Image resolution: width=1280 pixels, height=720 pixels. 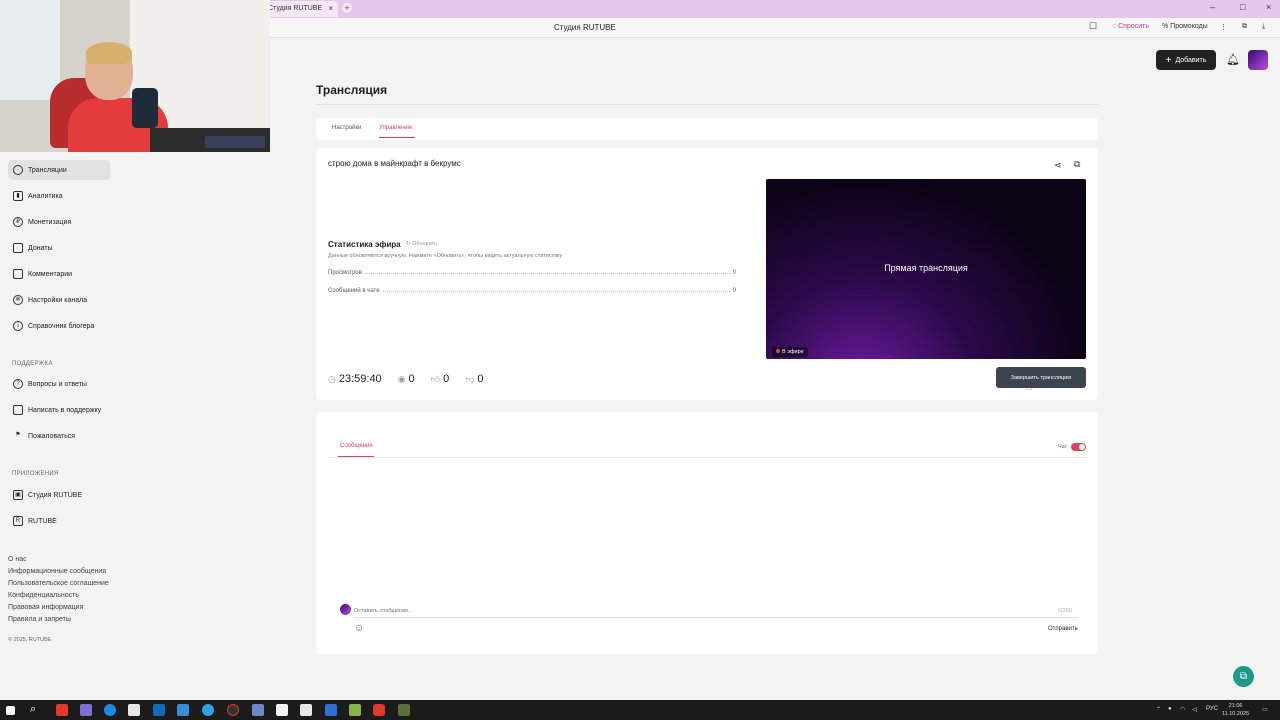 What do you see at coordinates (45, 607) in the screenshot?
I see `footer-link-legal: Правовая информация` at bounding box center [45, 607].